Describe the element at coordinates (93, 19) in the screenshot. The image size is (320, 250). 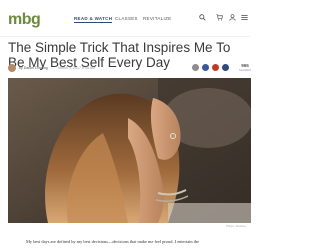
I see `nav-read-watch: READ & WATCH` at that location.